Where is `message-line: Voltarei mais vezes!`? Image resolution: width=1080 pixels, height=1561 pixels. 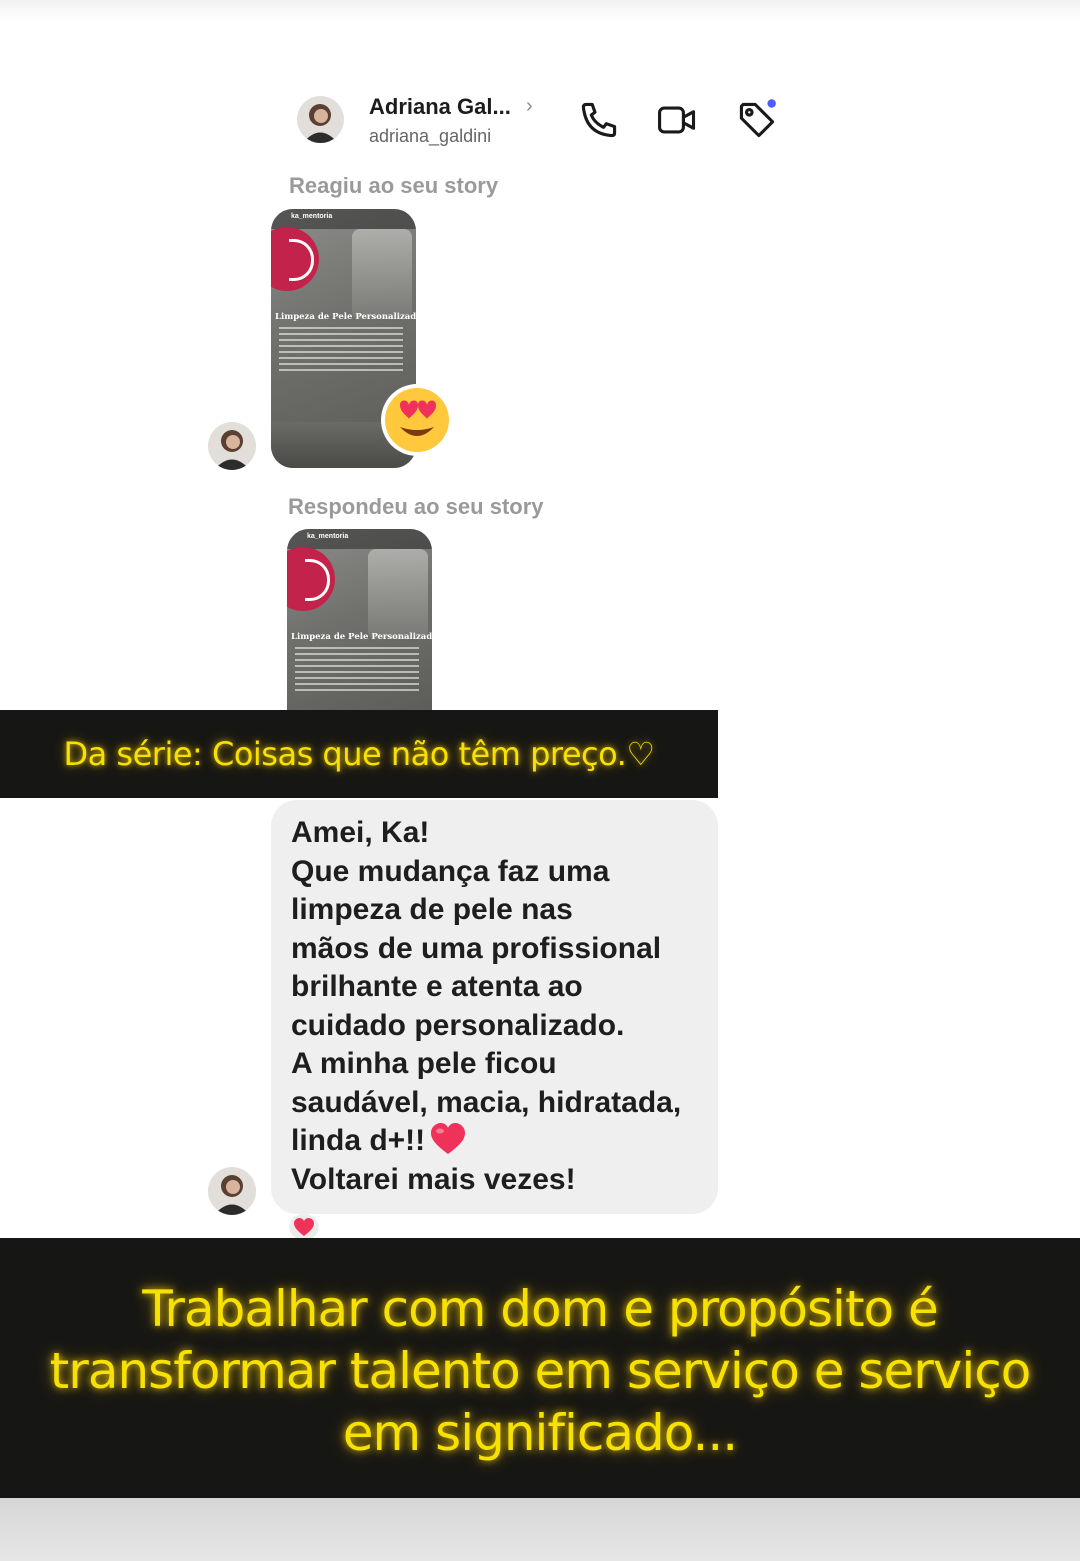 message-line: Voltarei mais vezes! is located at coordinates (433, 1179).